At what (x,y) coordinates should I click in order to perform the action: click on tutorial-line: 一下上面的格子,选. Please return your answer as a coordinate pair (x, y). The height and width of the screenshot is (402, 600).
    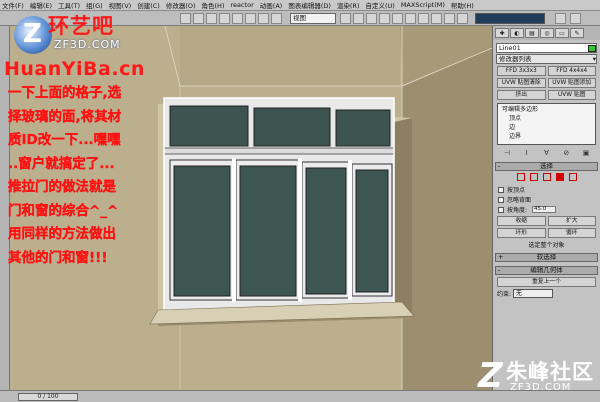
    Looking at the image, I should click on (65, 93).